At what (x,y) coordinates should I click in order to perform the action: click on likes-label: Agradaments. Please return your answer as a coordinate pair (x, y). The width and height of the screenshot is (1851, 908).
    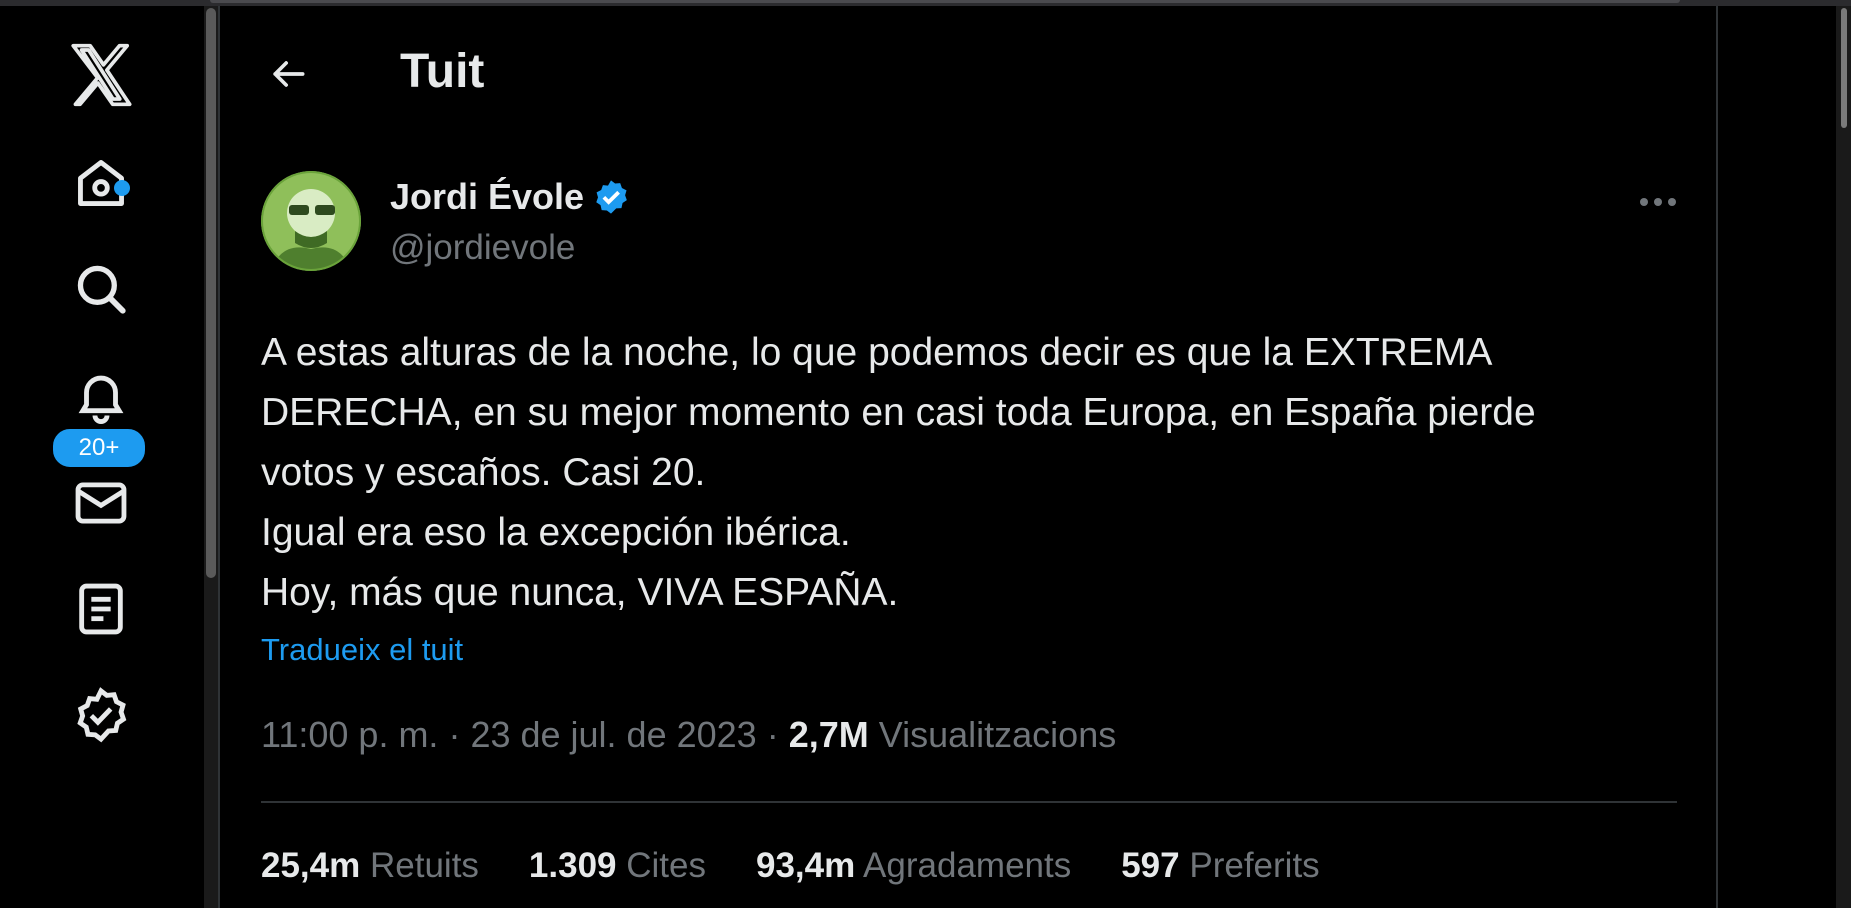
    Looking at the image, I should click on (967, 865).